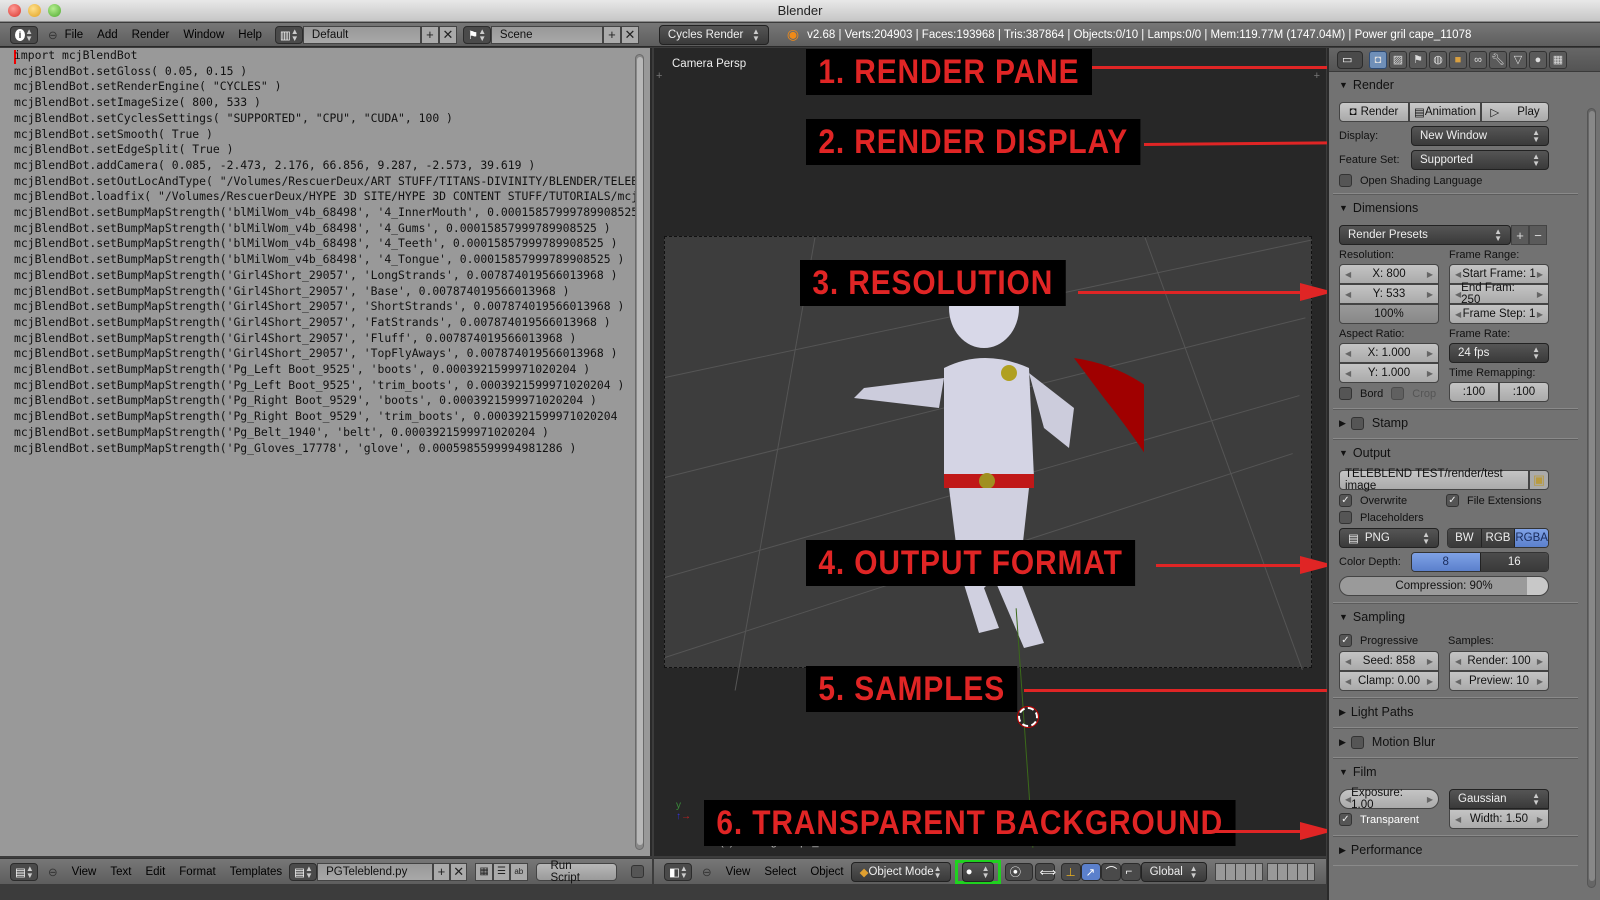 The image size is (1600, 900). I want to click on pivot-select: ⦿, so click(1018, 871).